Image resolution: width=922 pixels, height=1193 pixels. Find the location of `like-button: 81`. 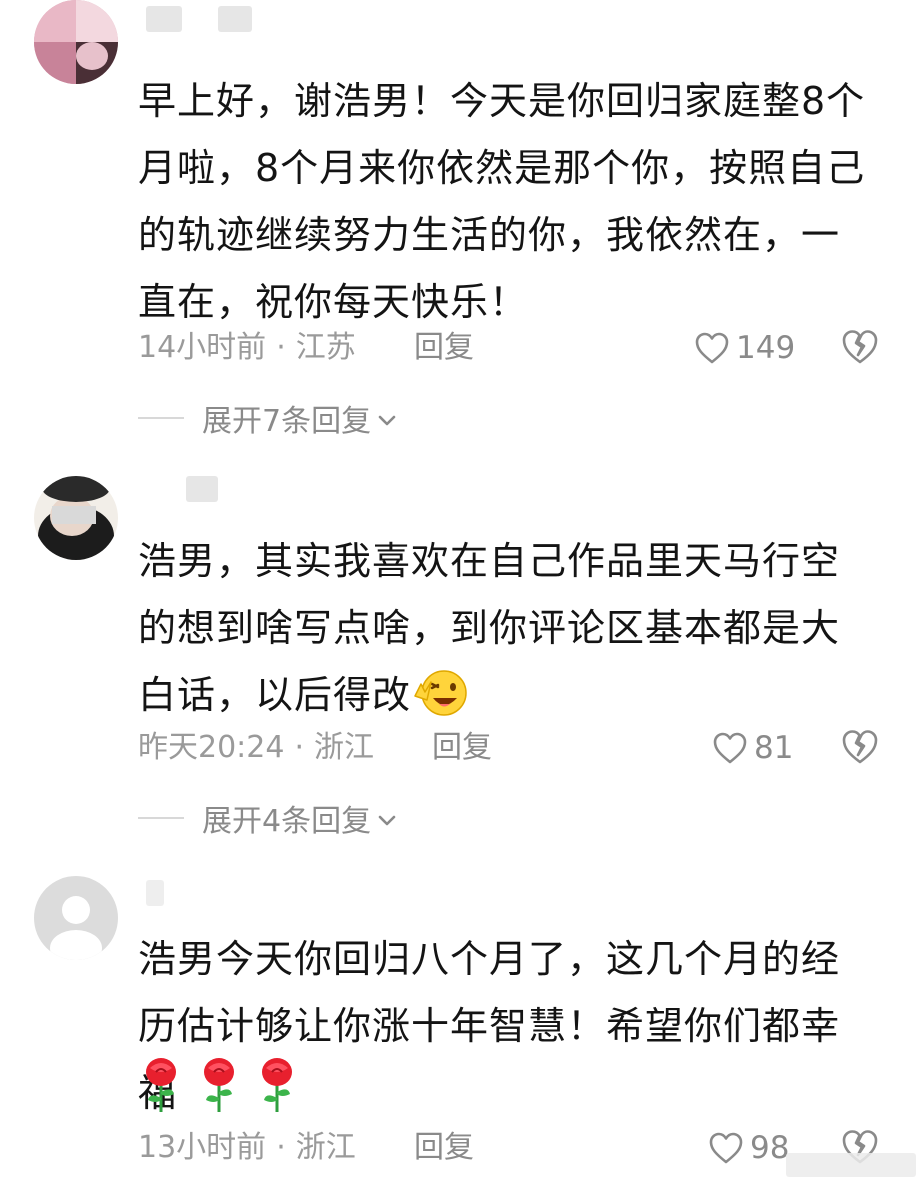

like-button: 81 is located at coordinates (752, 748).